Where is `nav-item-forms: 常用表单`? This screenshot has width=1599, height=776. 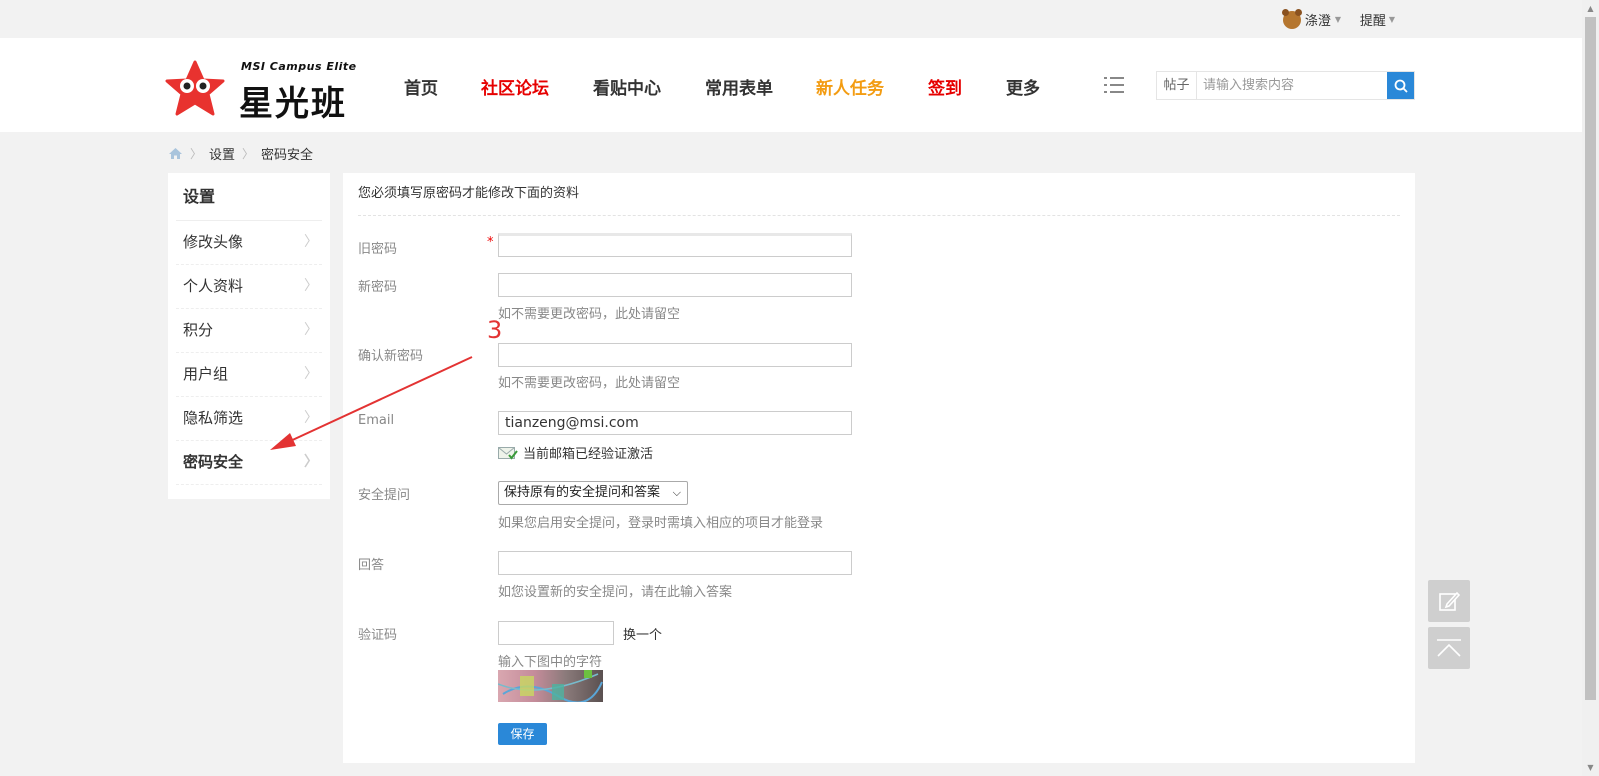
nav-item-forms: 常用表单 is located at coordinates (739, 86).